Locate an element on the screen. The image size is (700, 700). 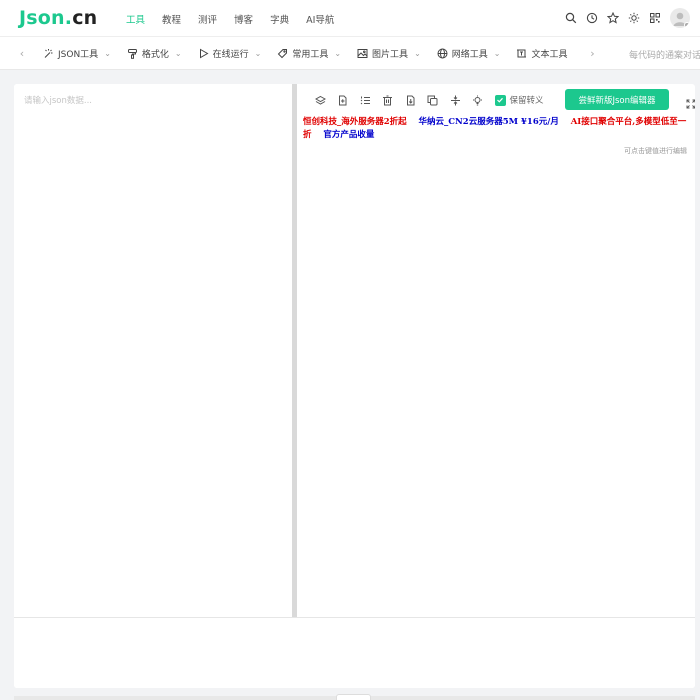
globe-icon is located at coordinates (442, 53).